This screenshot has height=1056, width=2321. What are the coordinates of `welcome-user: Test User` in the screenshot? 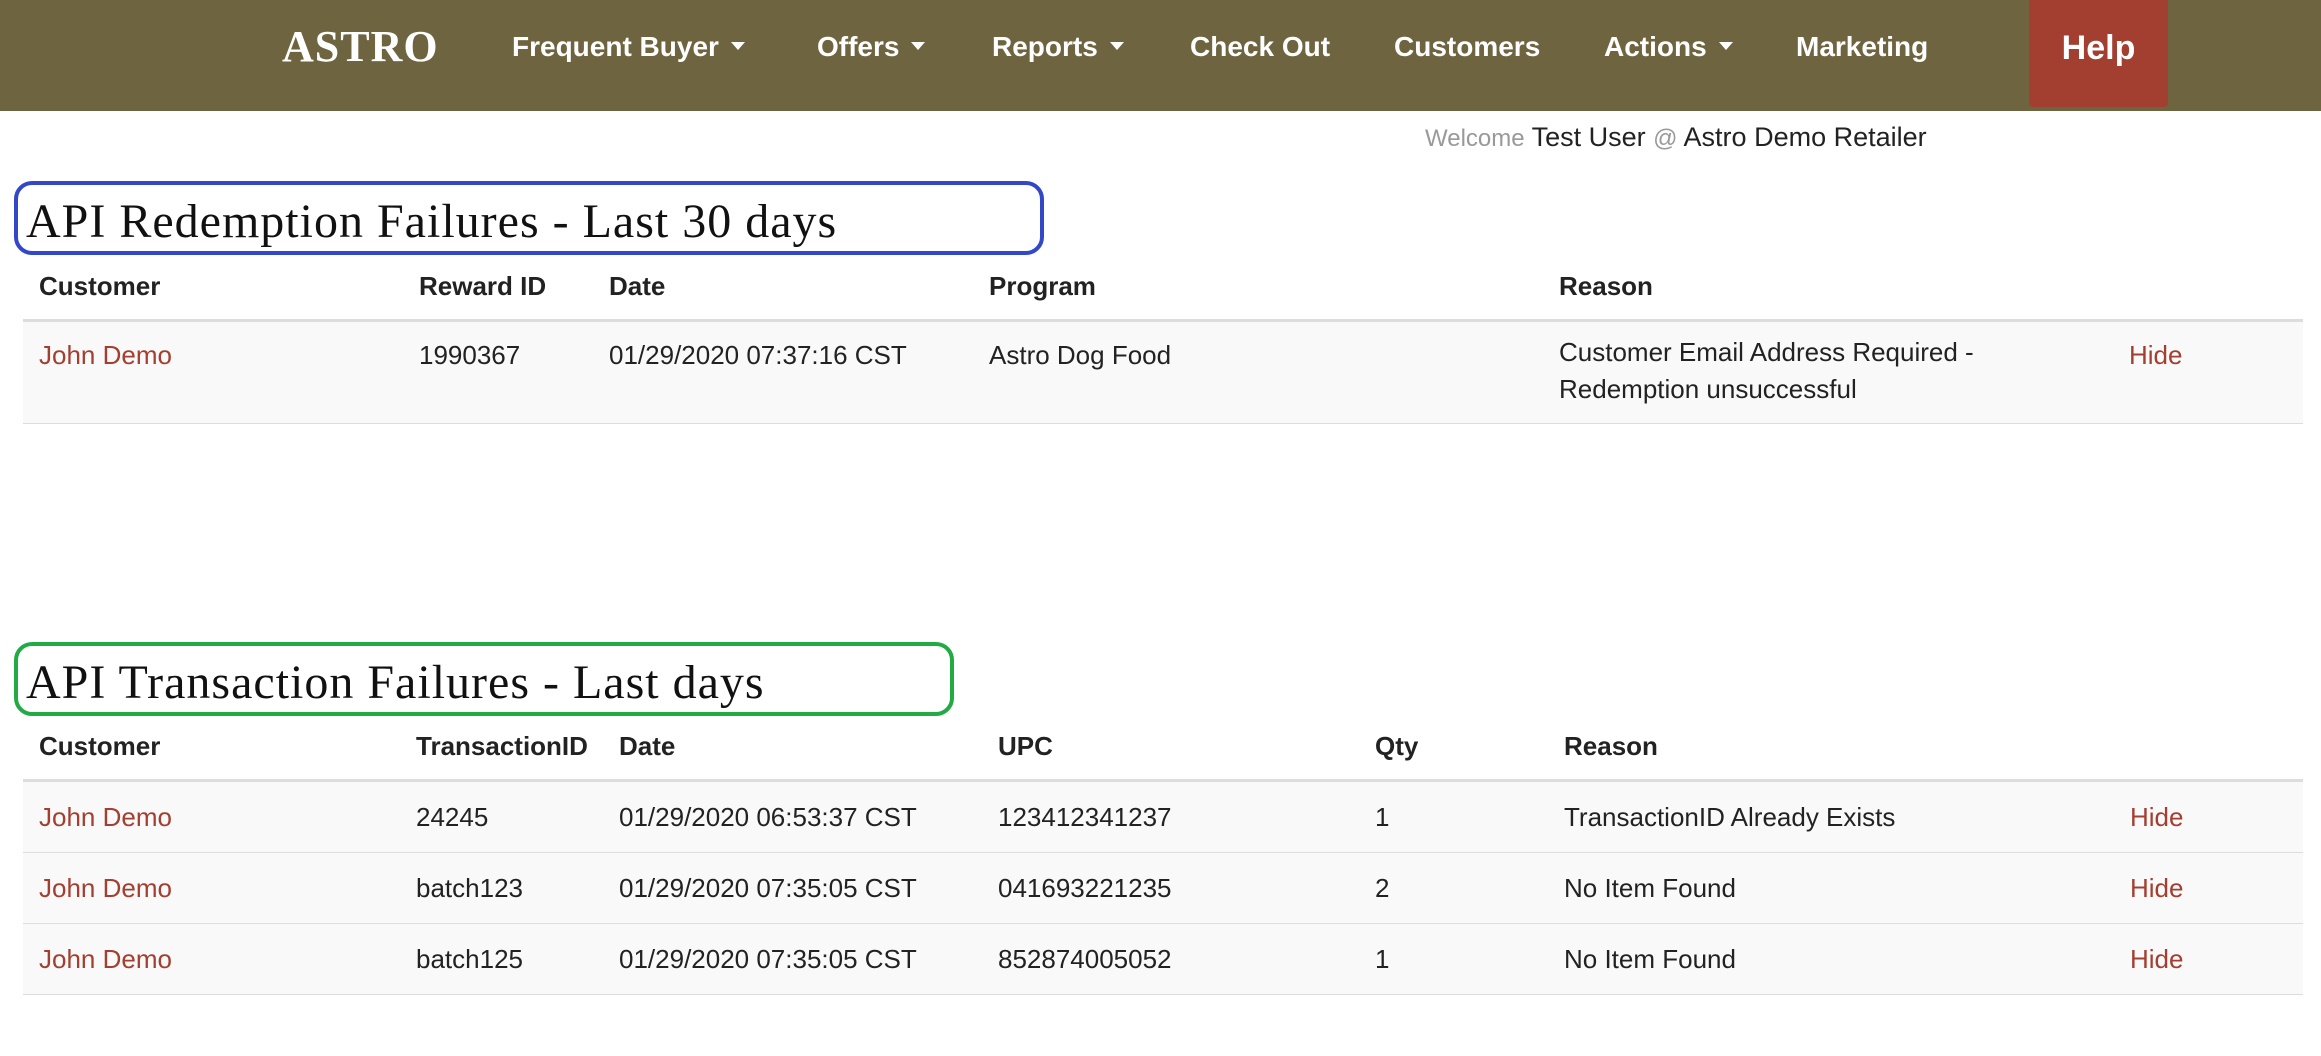 It's located at (1588, 137).